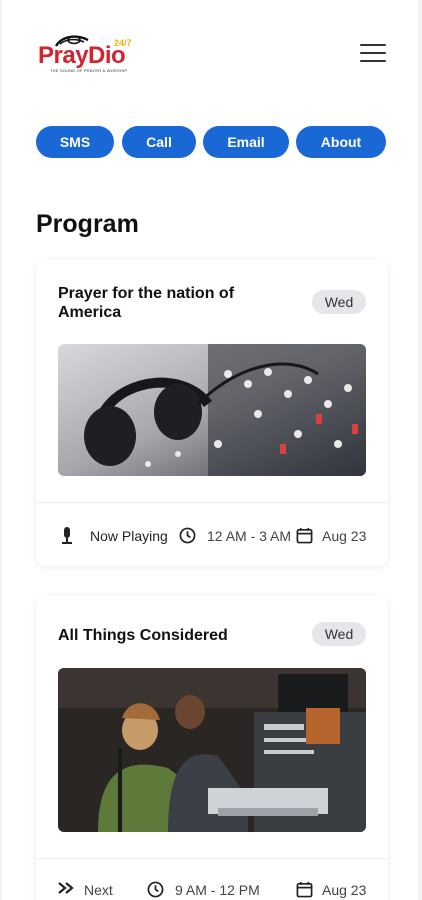  Describe the element at coordinates (217, 890) in the screenshot. I see `time-range: 9 AM - 12 PM` at that location.